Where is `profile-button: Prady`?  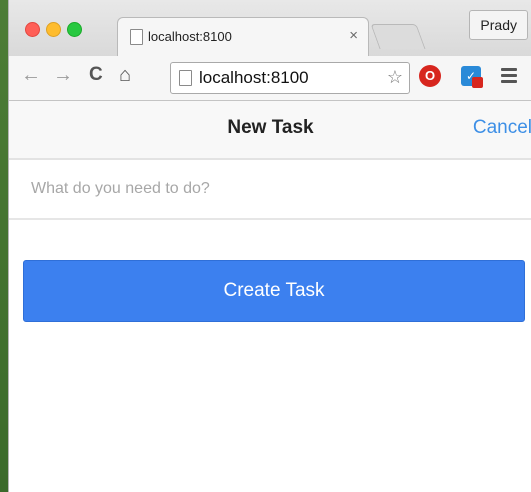
profile-button: Prady is located at coordinates (498, 25).